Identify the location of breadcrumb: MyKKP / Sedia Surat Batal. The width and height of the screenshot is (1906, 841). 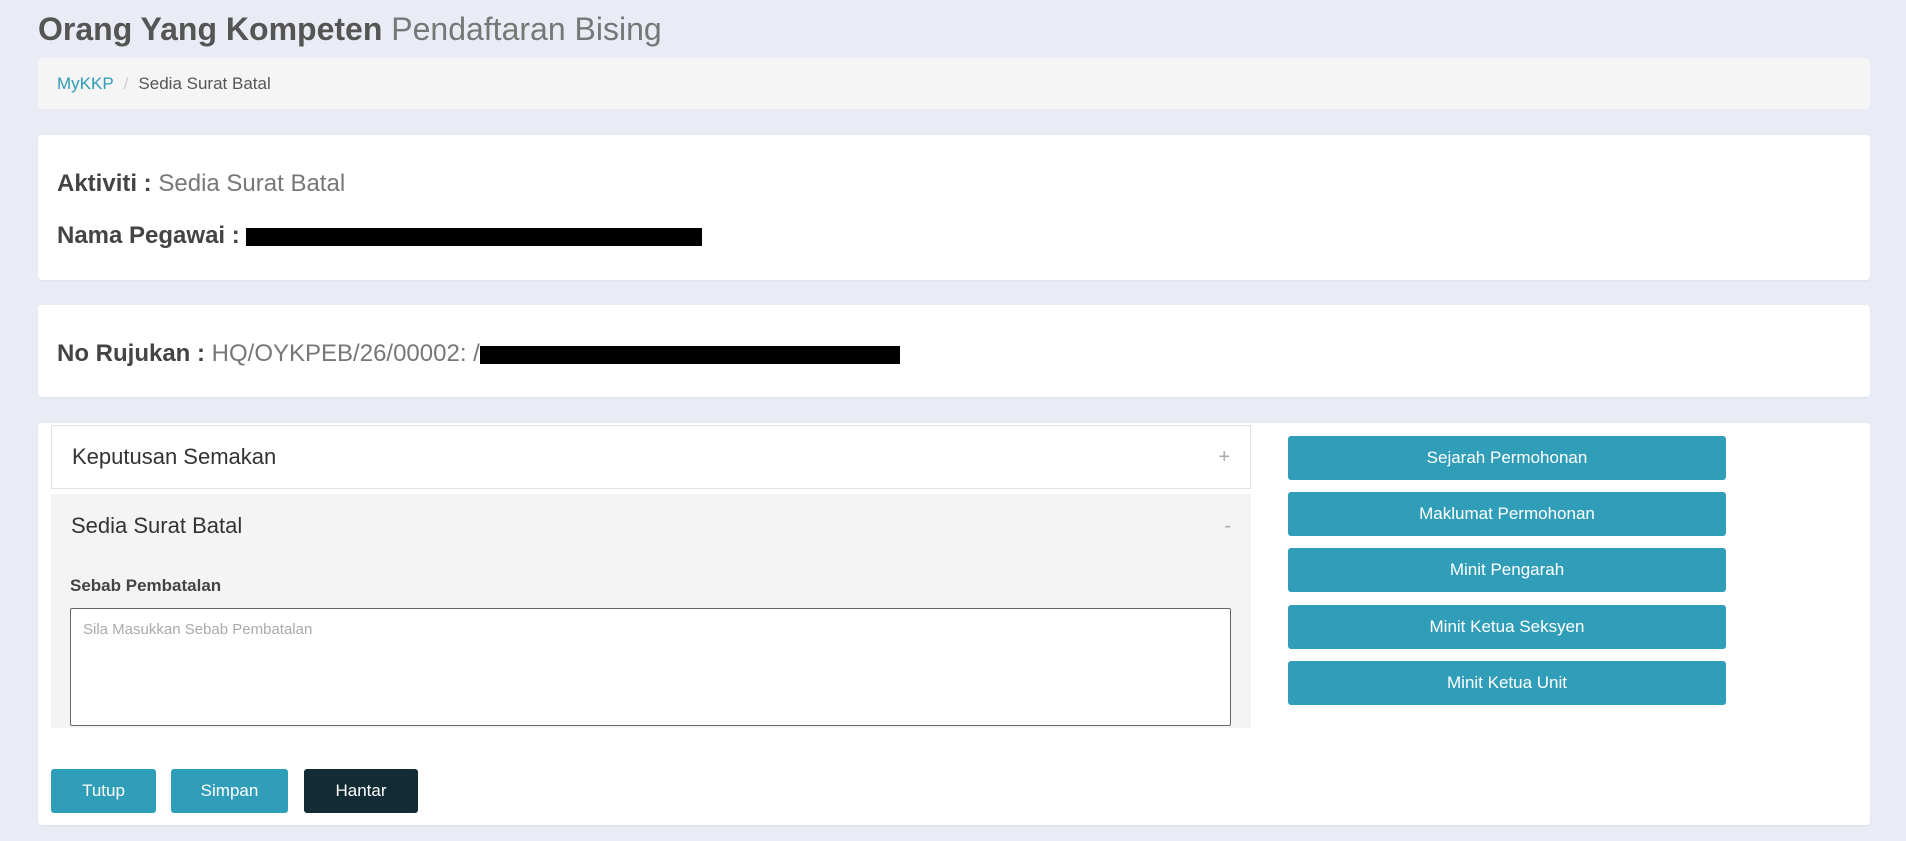
(954, 83).